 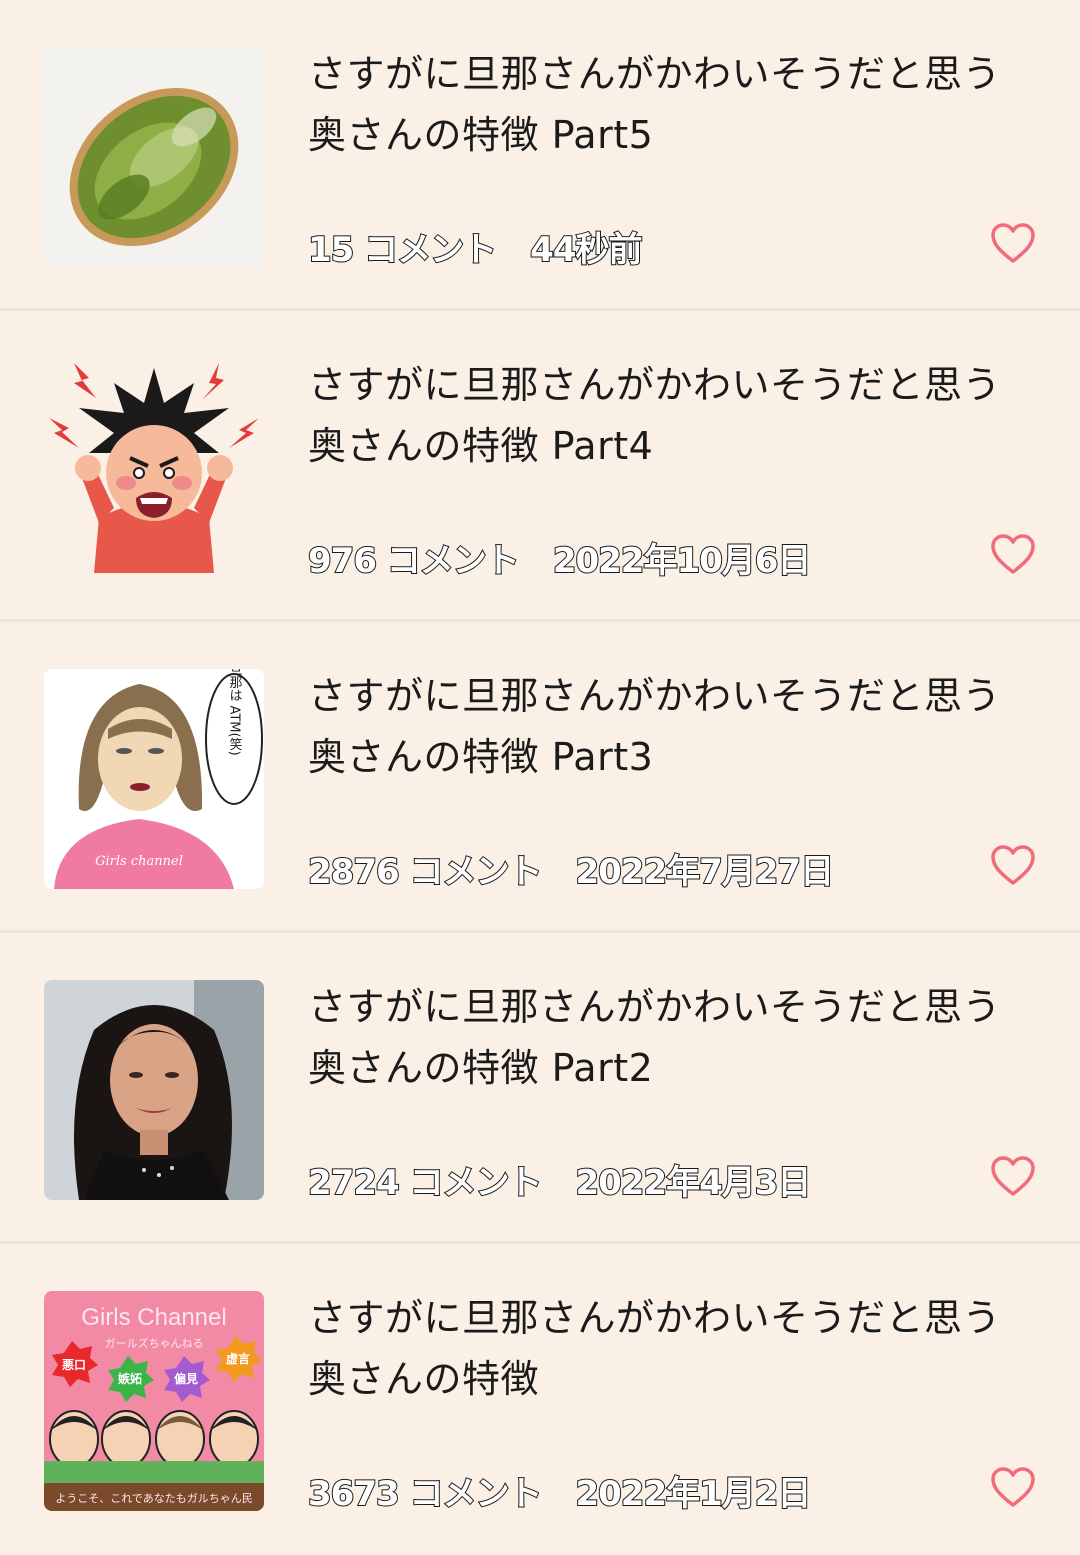 I want to click on topic-meta: 2876 コメント 2022年7月27日, so click(x=571, y=868).